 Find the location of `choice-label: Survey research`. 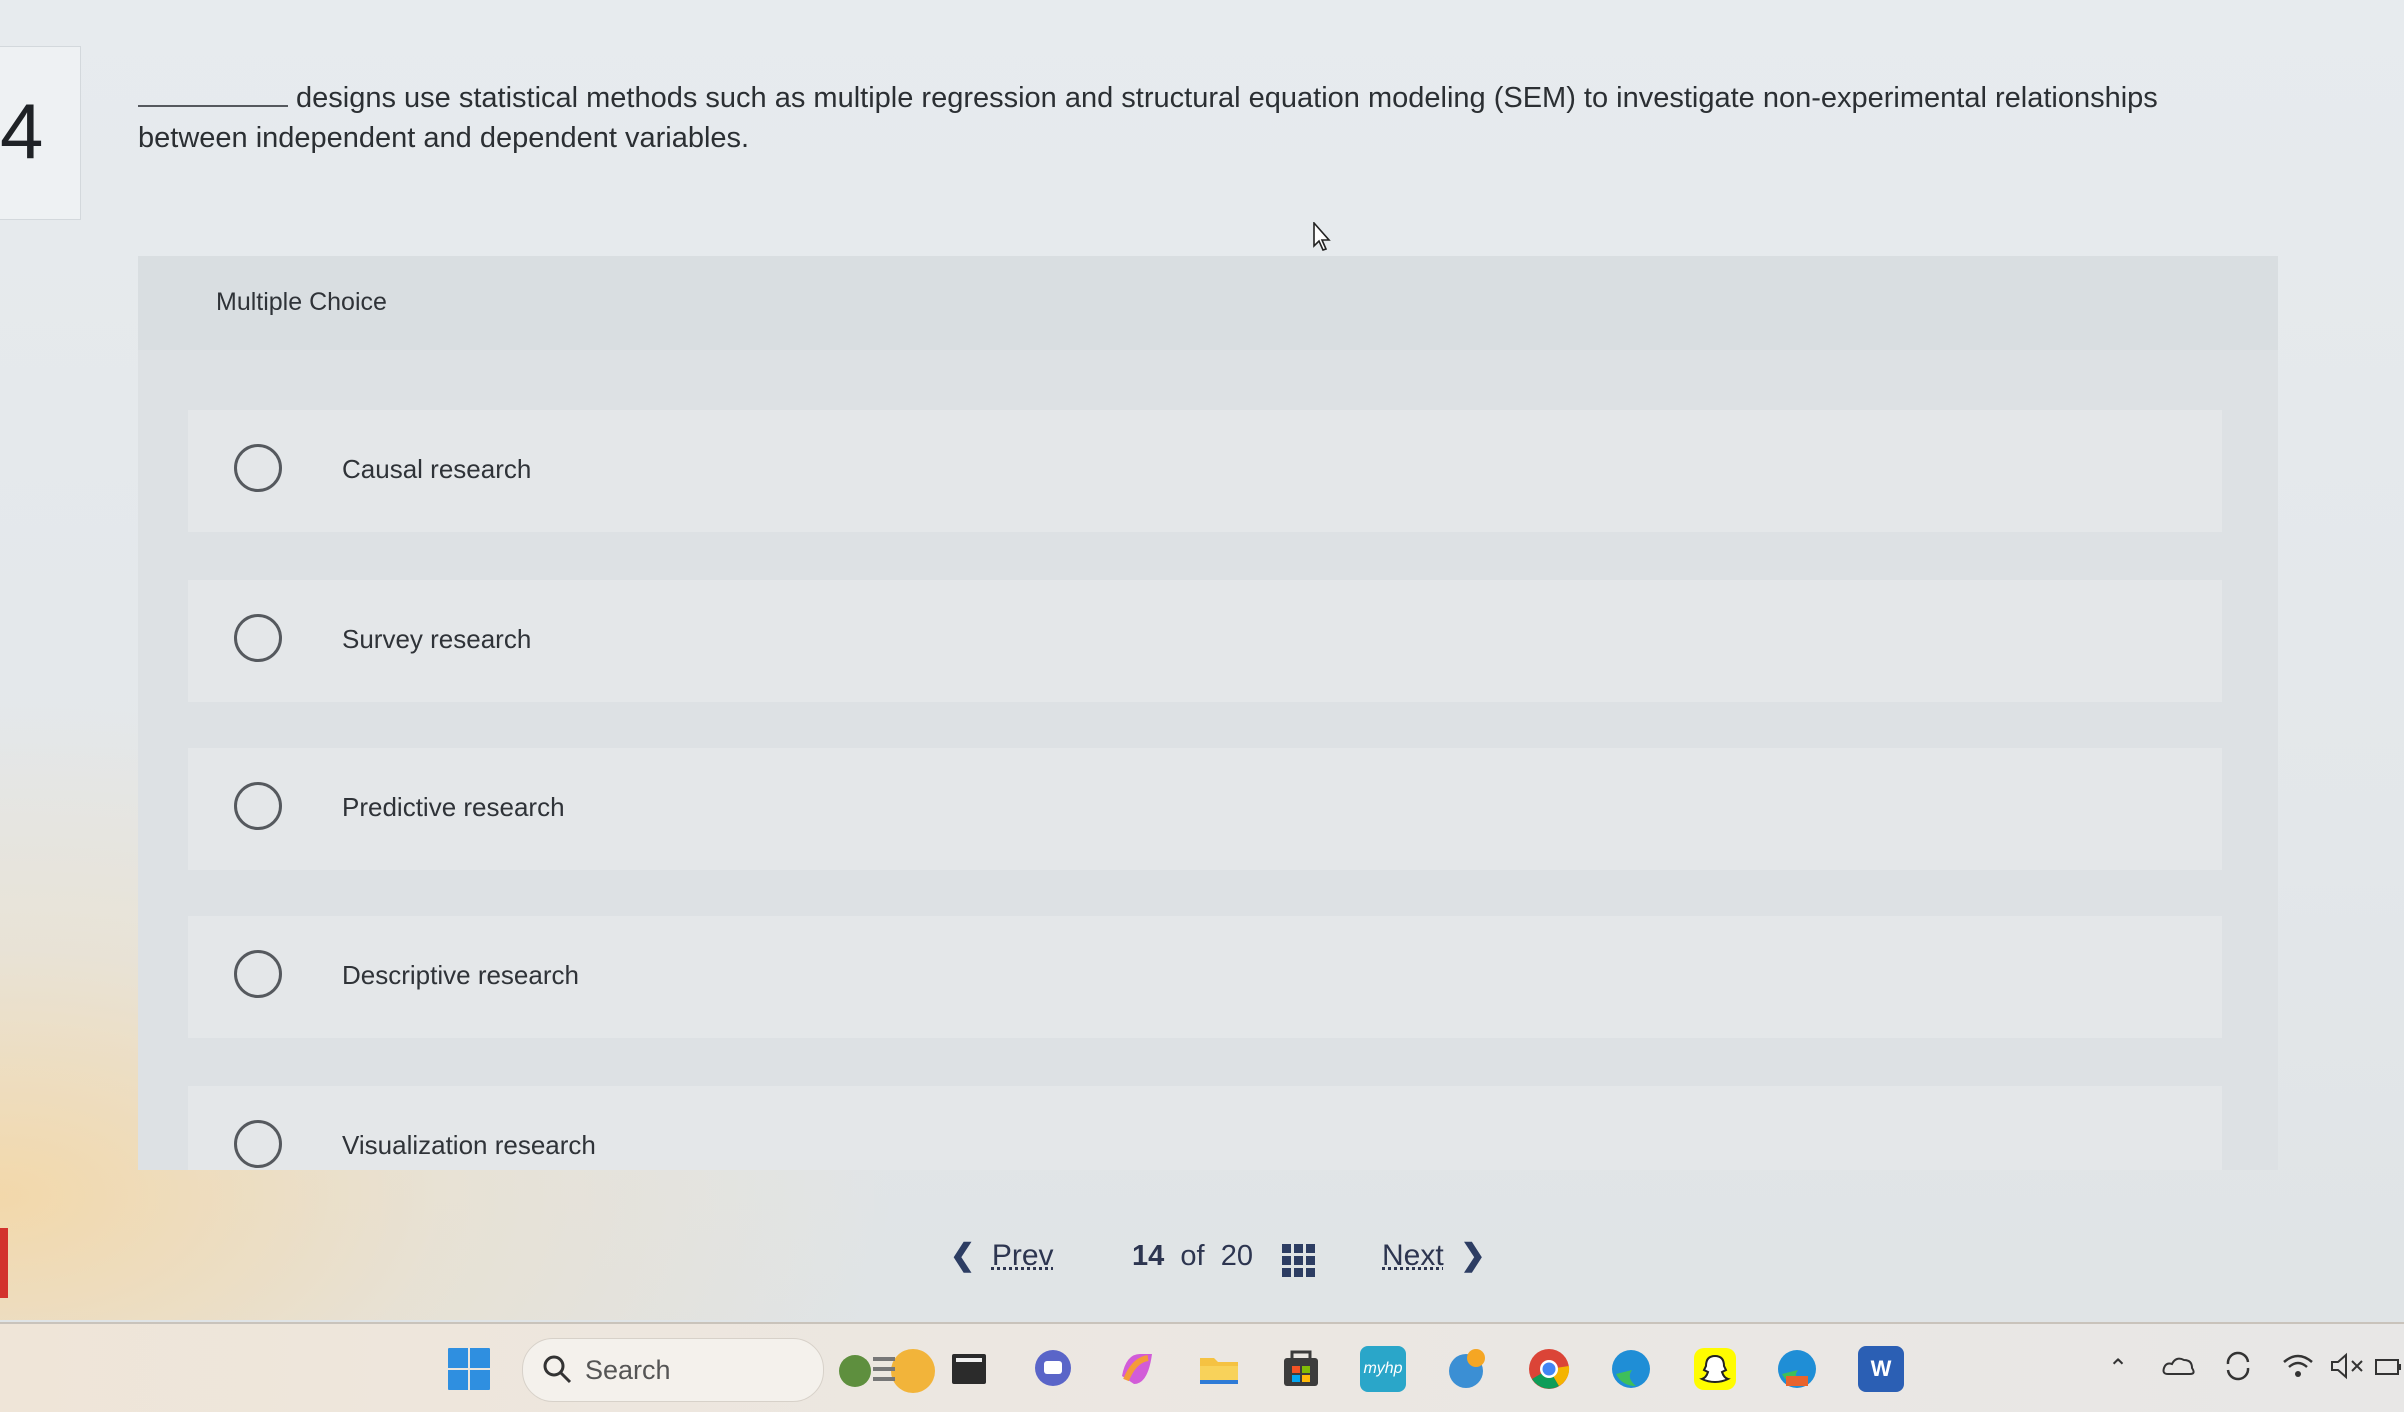

choice-label: Survey research is located at coordinates (437, 639).